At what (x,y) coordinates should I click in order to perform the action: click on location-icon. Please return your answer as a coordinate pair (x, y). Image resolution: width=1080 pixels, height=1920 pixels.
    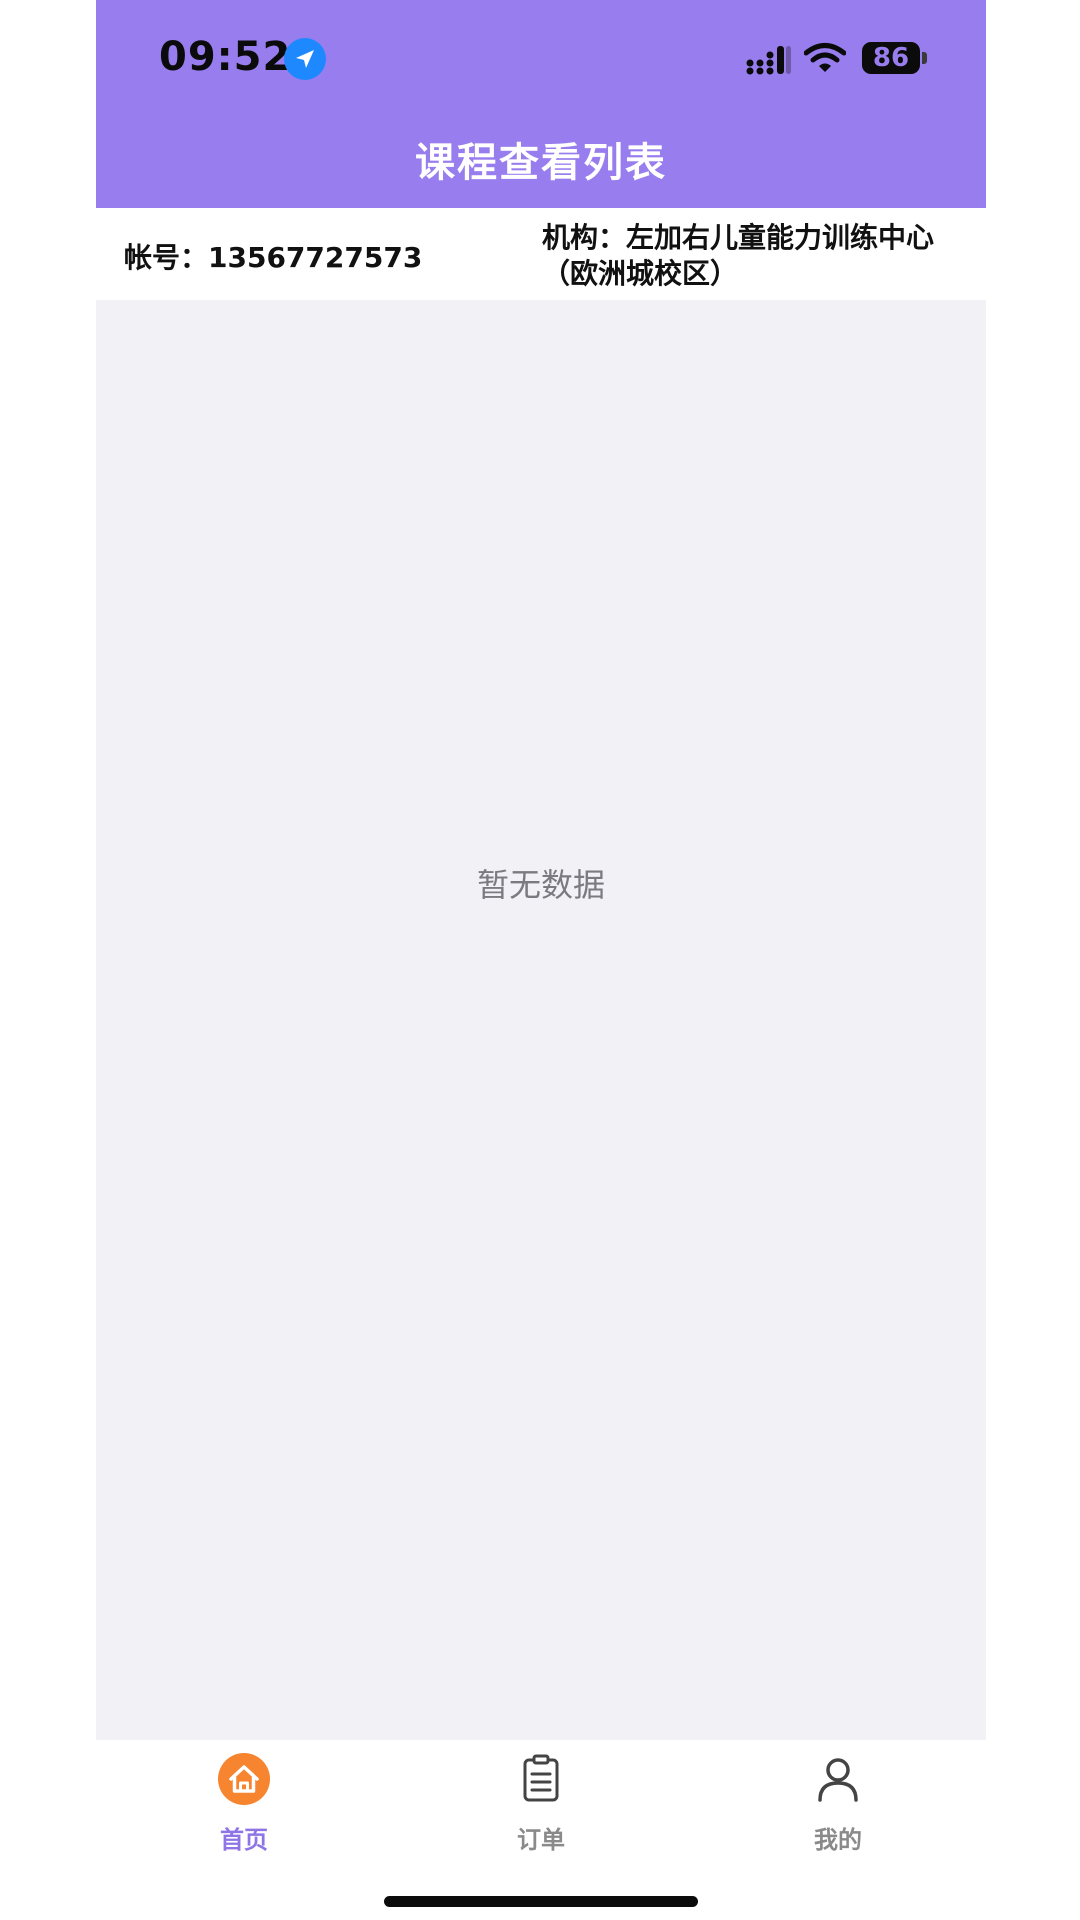
    Looking at the image, I should click on (305, 59).